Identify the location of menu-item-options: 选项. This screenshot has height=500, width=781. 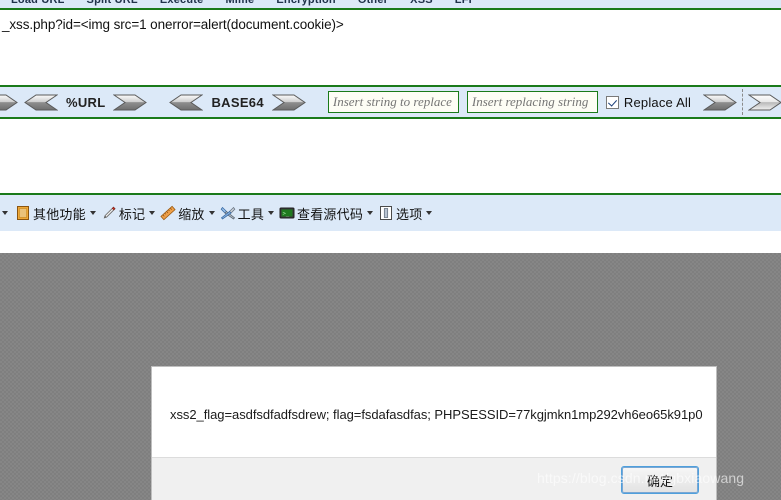
(405, 213).